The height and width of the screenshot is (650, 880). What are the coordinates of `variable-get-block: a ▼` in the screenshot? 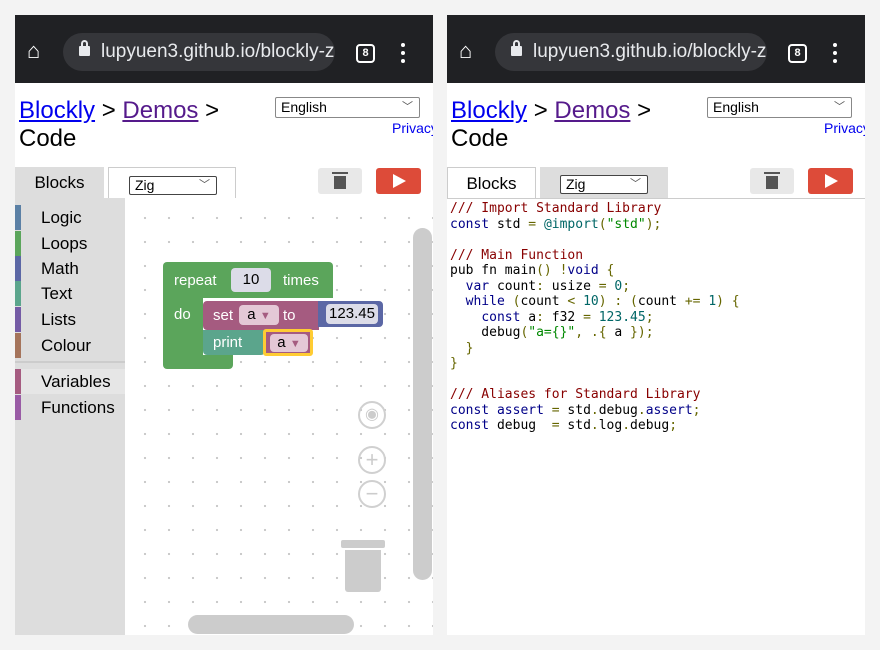 It's located at (288, 342).